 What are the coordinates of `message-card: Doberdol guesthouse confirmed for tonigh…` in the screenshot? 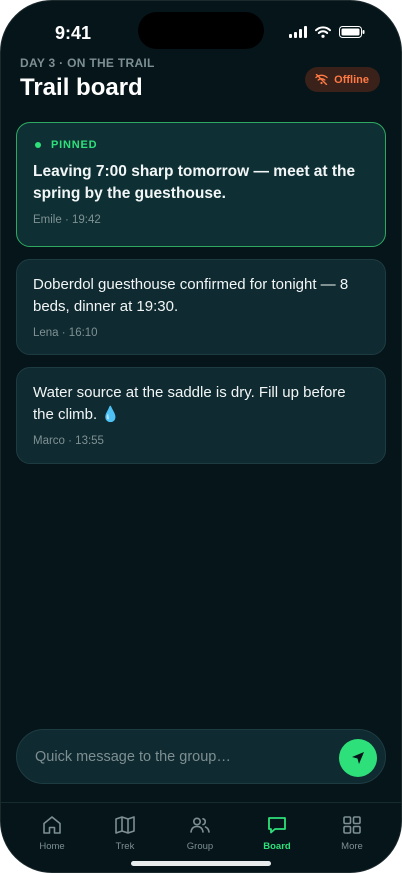 It's located at (201, 307).